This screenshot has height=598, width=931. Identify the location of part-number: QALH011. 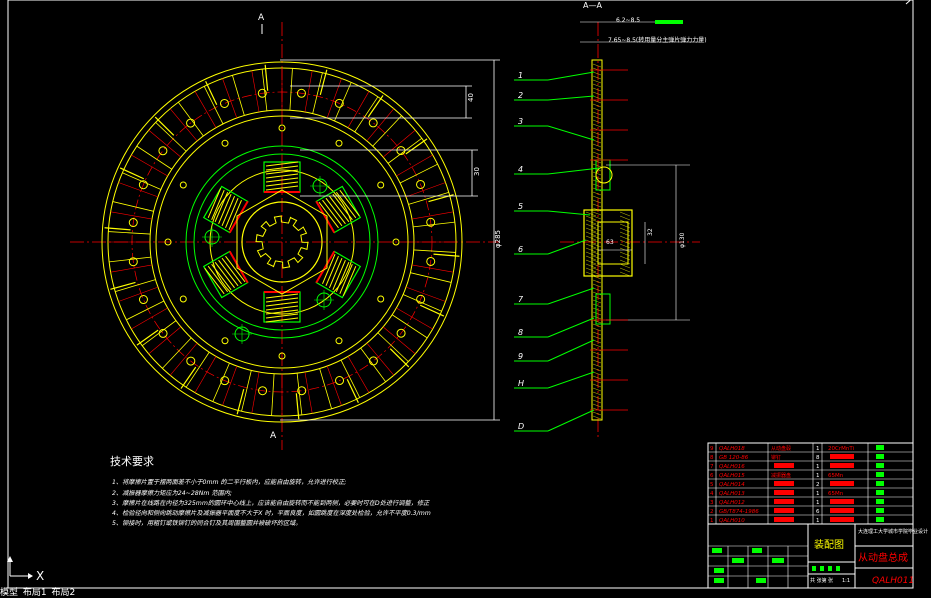
(893, 581).